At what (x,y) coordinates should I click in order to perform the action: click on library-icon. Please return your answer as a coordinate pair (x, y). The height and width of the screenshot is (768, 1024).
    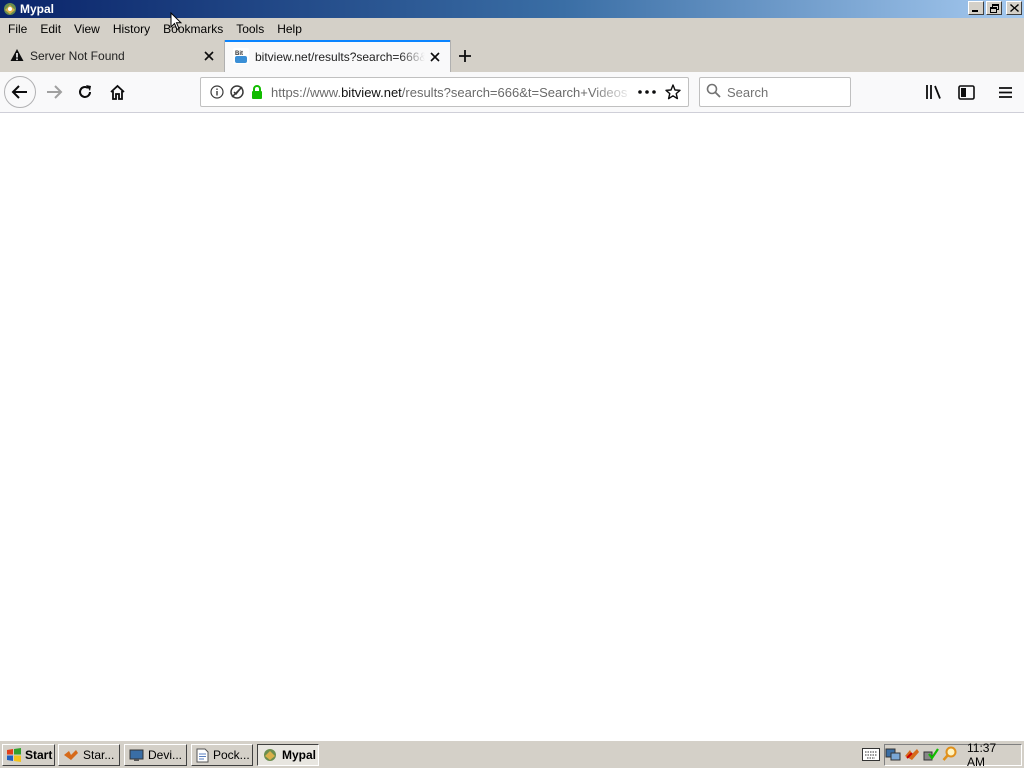
    Looking at the image, I should click on (933, 92).